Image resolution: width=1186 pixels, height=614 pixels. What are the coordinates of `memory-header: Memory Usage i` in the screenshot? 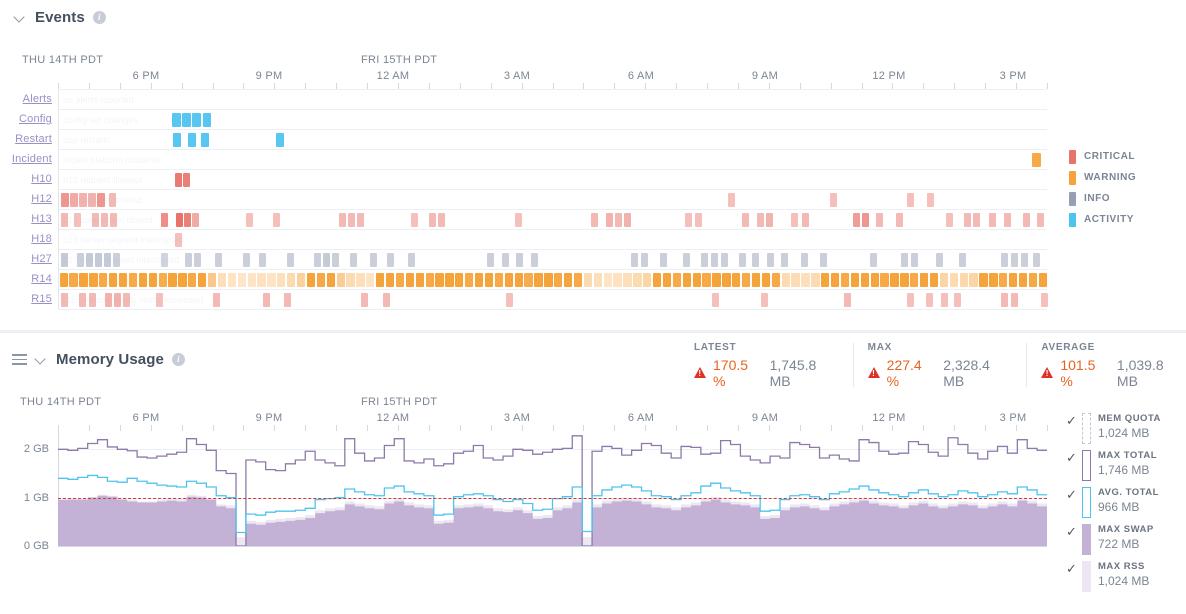 It's located at (98, 359).